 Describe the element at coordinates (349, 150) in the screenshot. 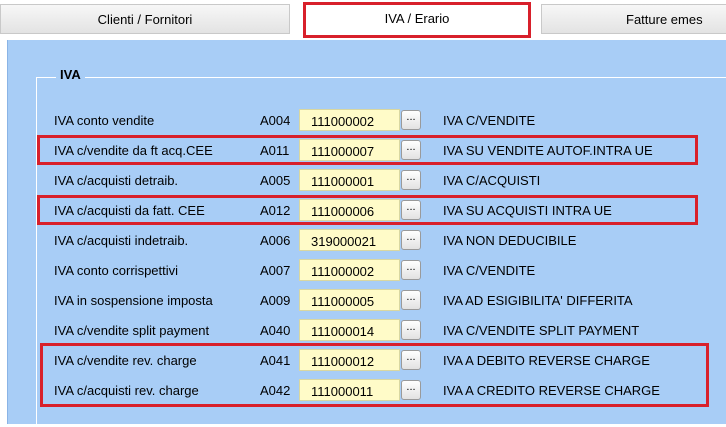

I see `account-field: 111000007` at that location.